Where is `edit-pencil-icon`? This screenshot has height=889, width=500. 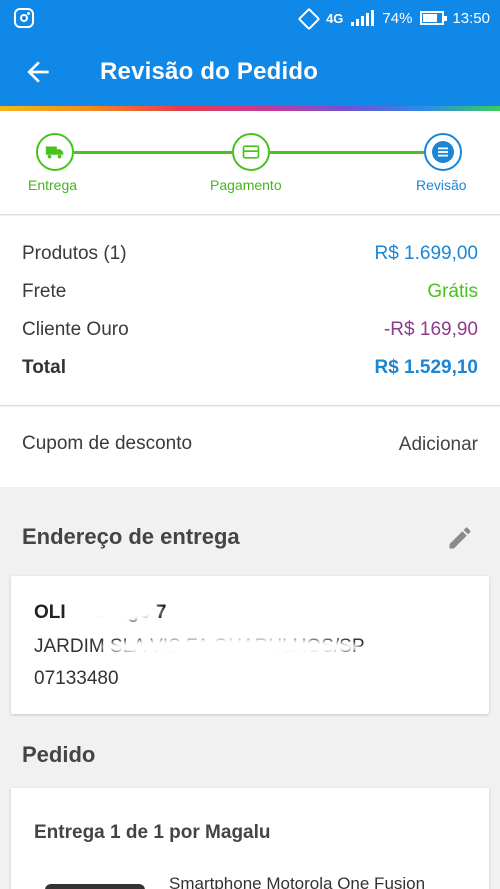 edit-pencil-icon is located at coordinates (460, 538).